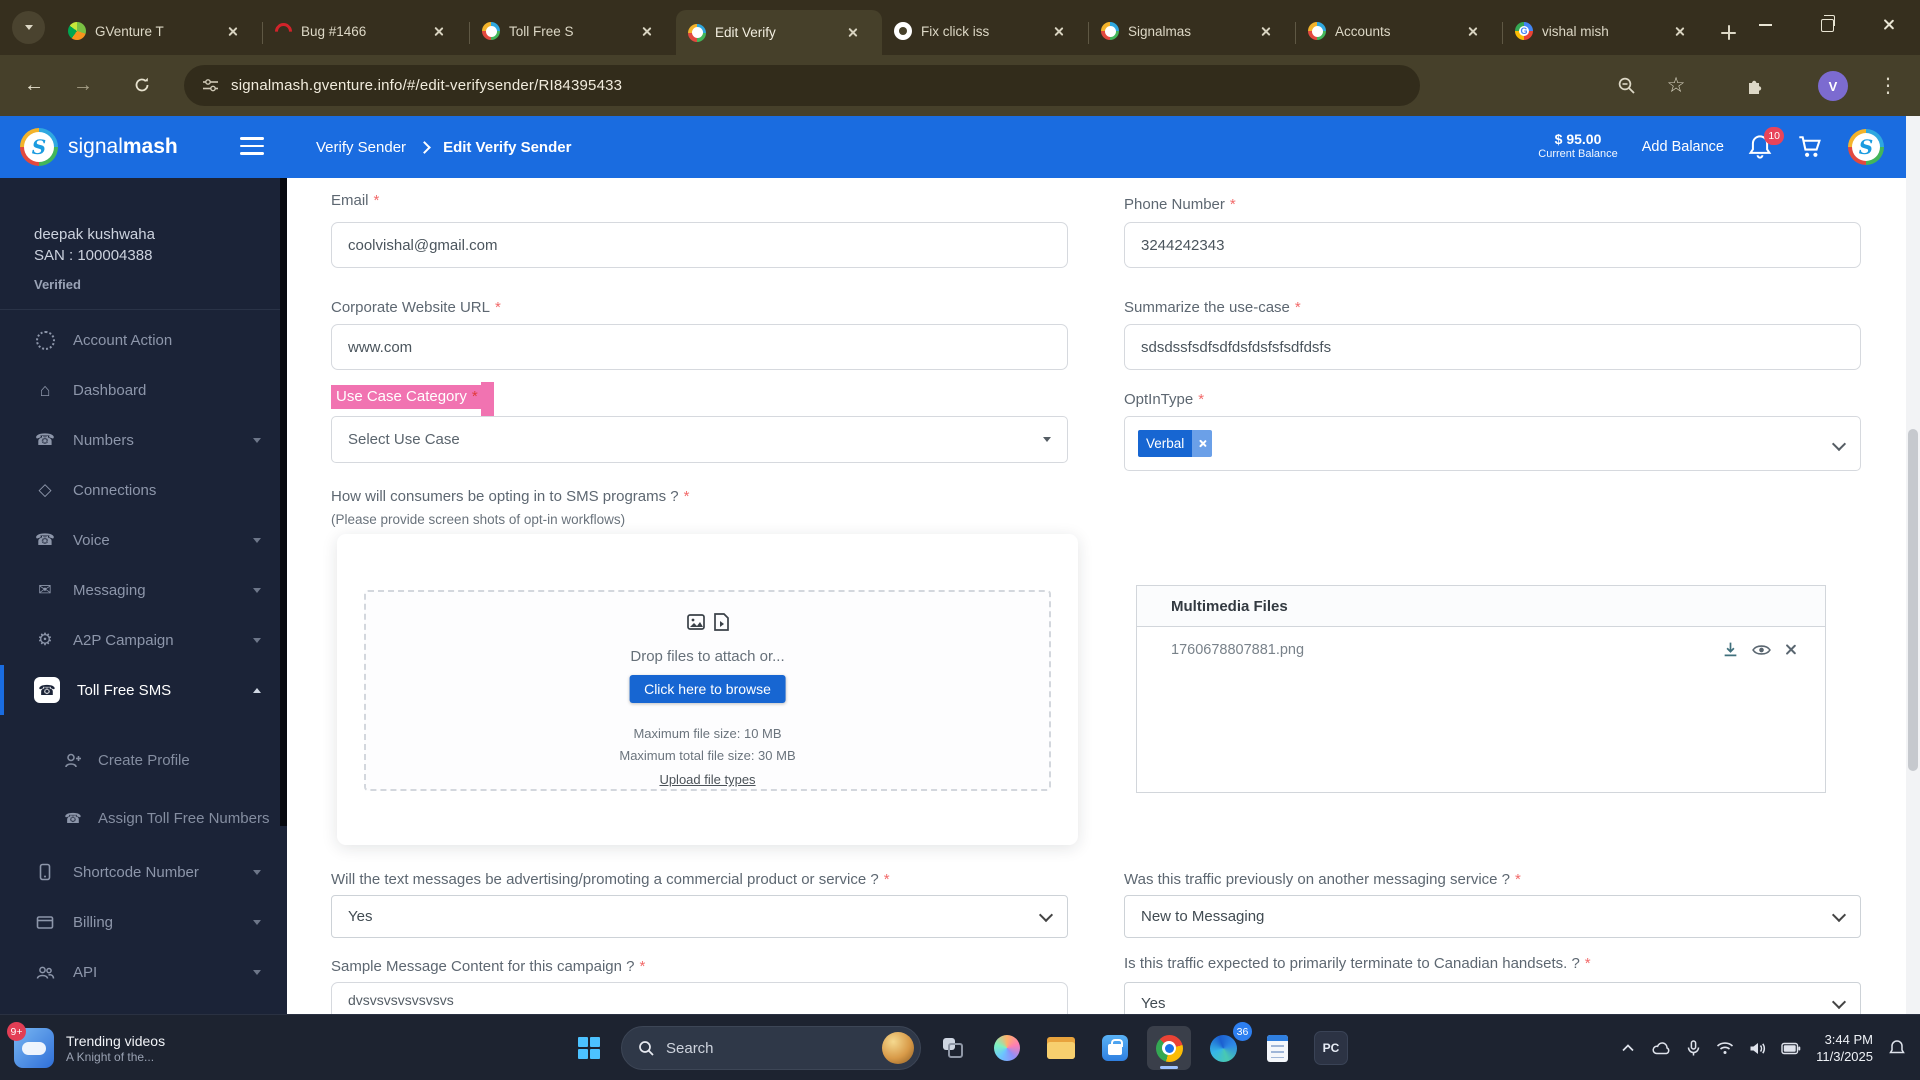  Describe the element at coordinates (366, 31) in the screenshot. I see `tab-bug: Bug #1466` at that location.